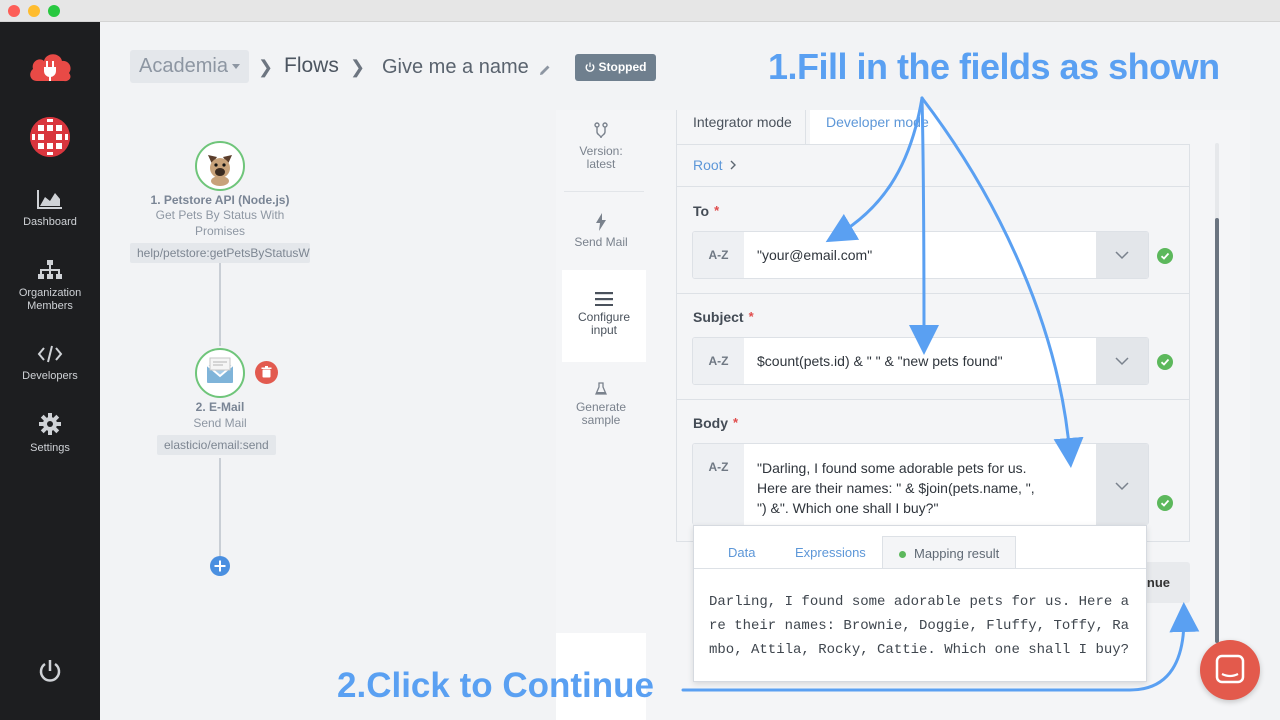  I want to click on close-window-button, so click(14, 11).